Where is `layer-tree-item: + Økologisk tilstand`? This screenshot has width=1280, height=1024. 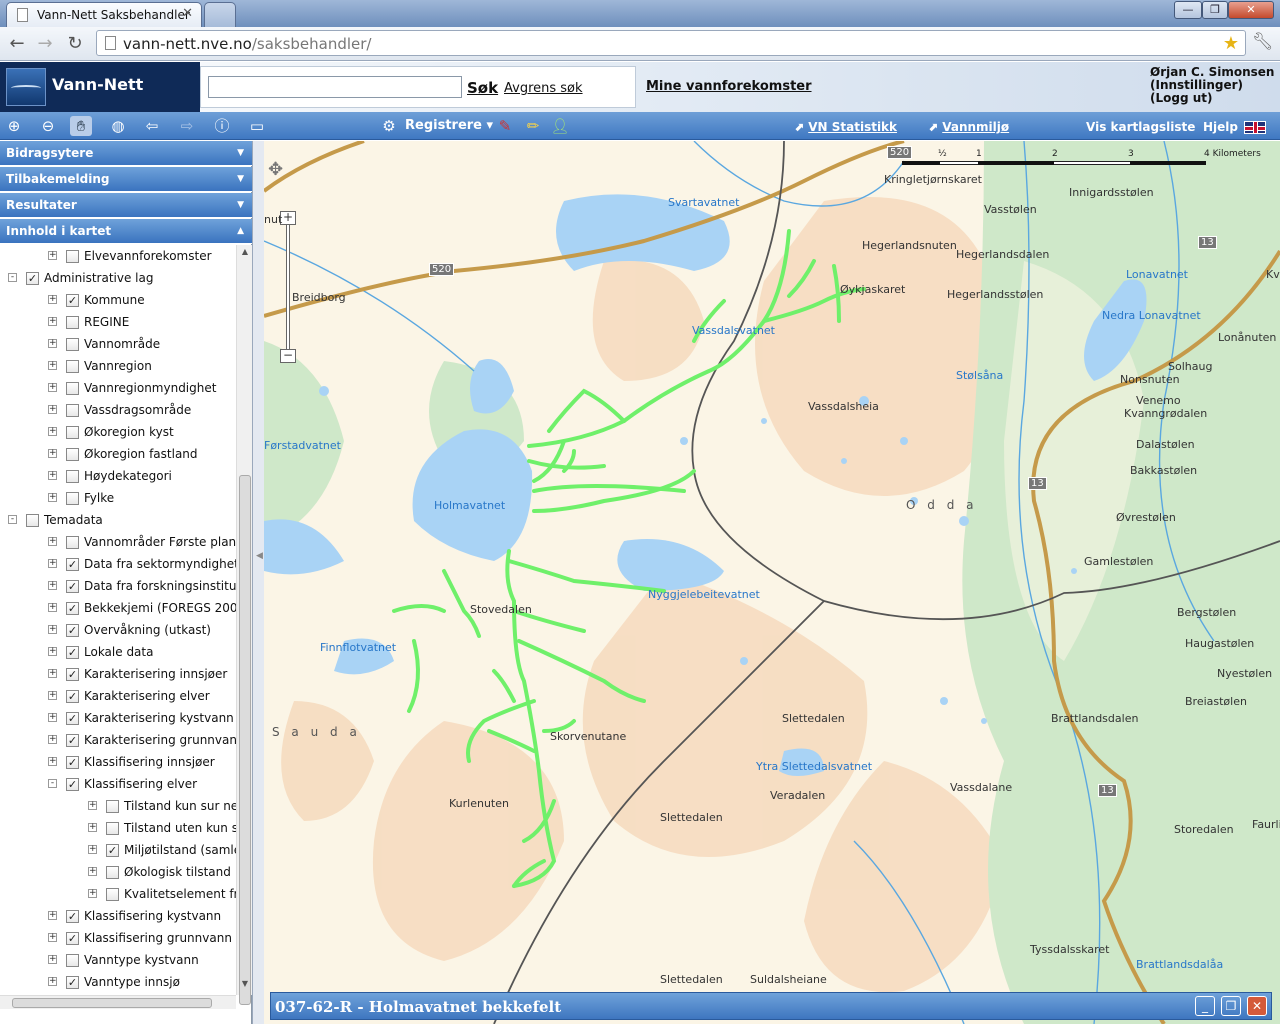
layer-tree-item: + Økologisk tilstand is located at coordinates (118, 872).